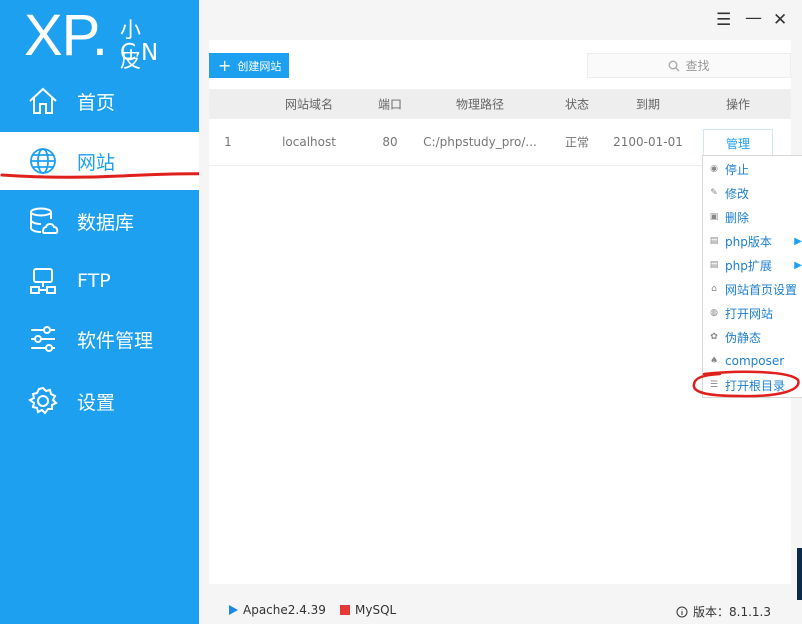 The image size is (802, 624). Describe the element at coordinates (43, 161) in the screenshot. I see `globe-icon` at that location.